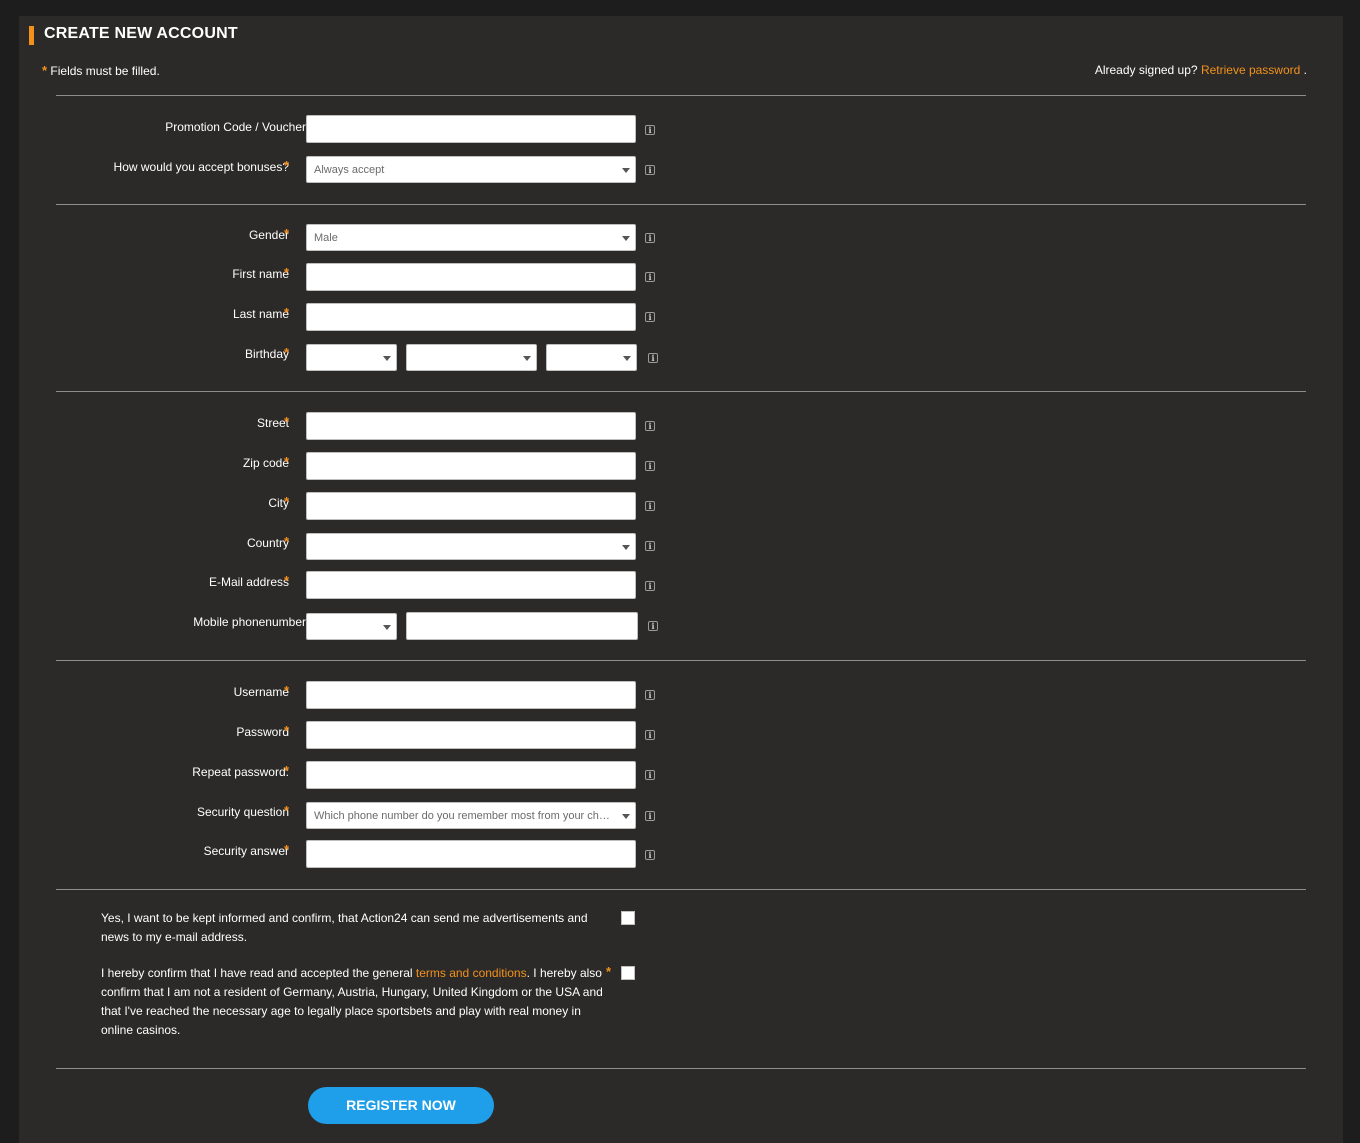 Image resolution: width=1360 pixels, height=1143 pixels. I want to click on street-input, so click(471, 426).